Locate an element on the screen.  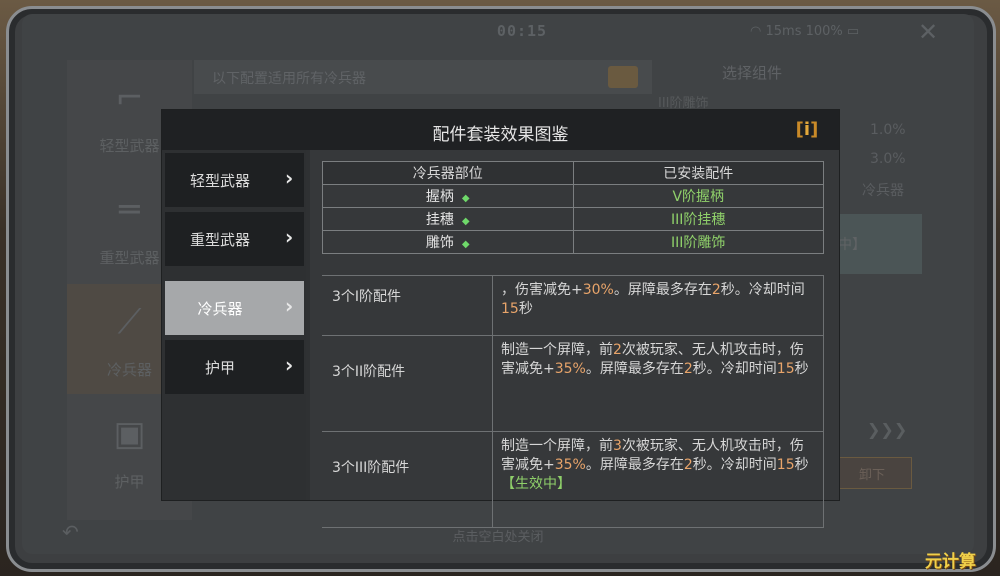
nav-item-heavy-weapons: 重型武器 › is located at coordinates (234, 239).